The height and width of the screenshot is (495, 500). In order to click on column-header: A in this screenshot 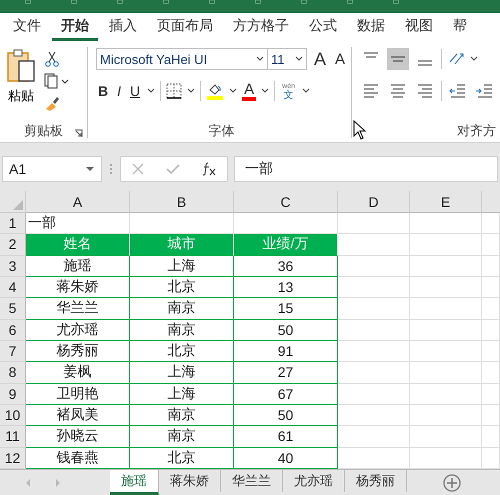, I will do `click(78, 202)`.